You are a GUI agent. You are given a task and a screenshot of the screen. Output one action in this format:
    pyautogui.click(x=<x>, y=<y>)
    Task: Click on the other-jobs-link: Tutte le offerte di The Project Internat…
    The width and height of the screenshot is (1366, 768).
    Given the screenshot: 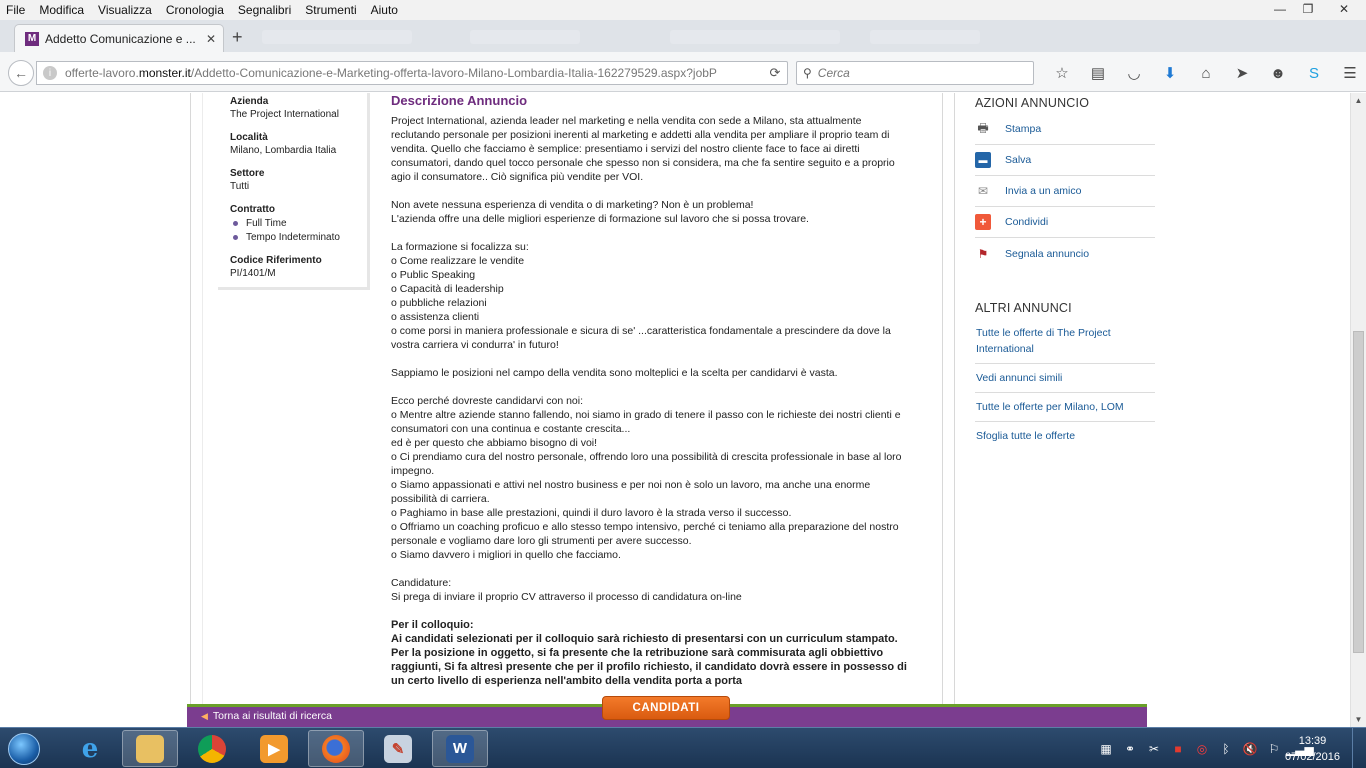 What is the action you would take?
    pyautogui.click(x=1065, y=341)
    